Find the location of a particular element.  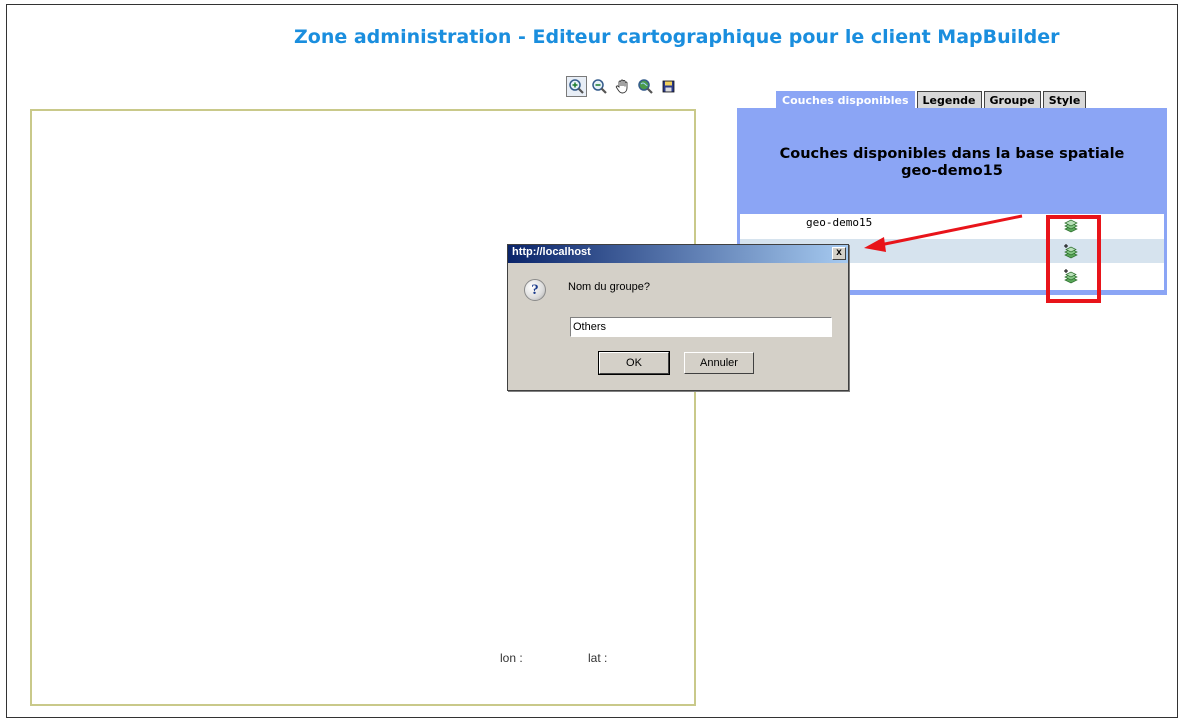

zoom-out-button is located at coordinates (599, 86).